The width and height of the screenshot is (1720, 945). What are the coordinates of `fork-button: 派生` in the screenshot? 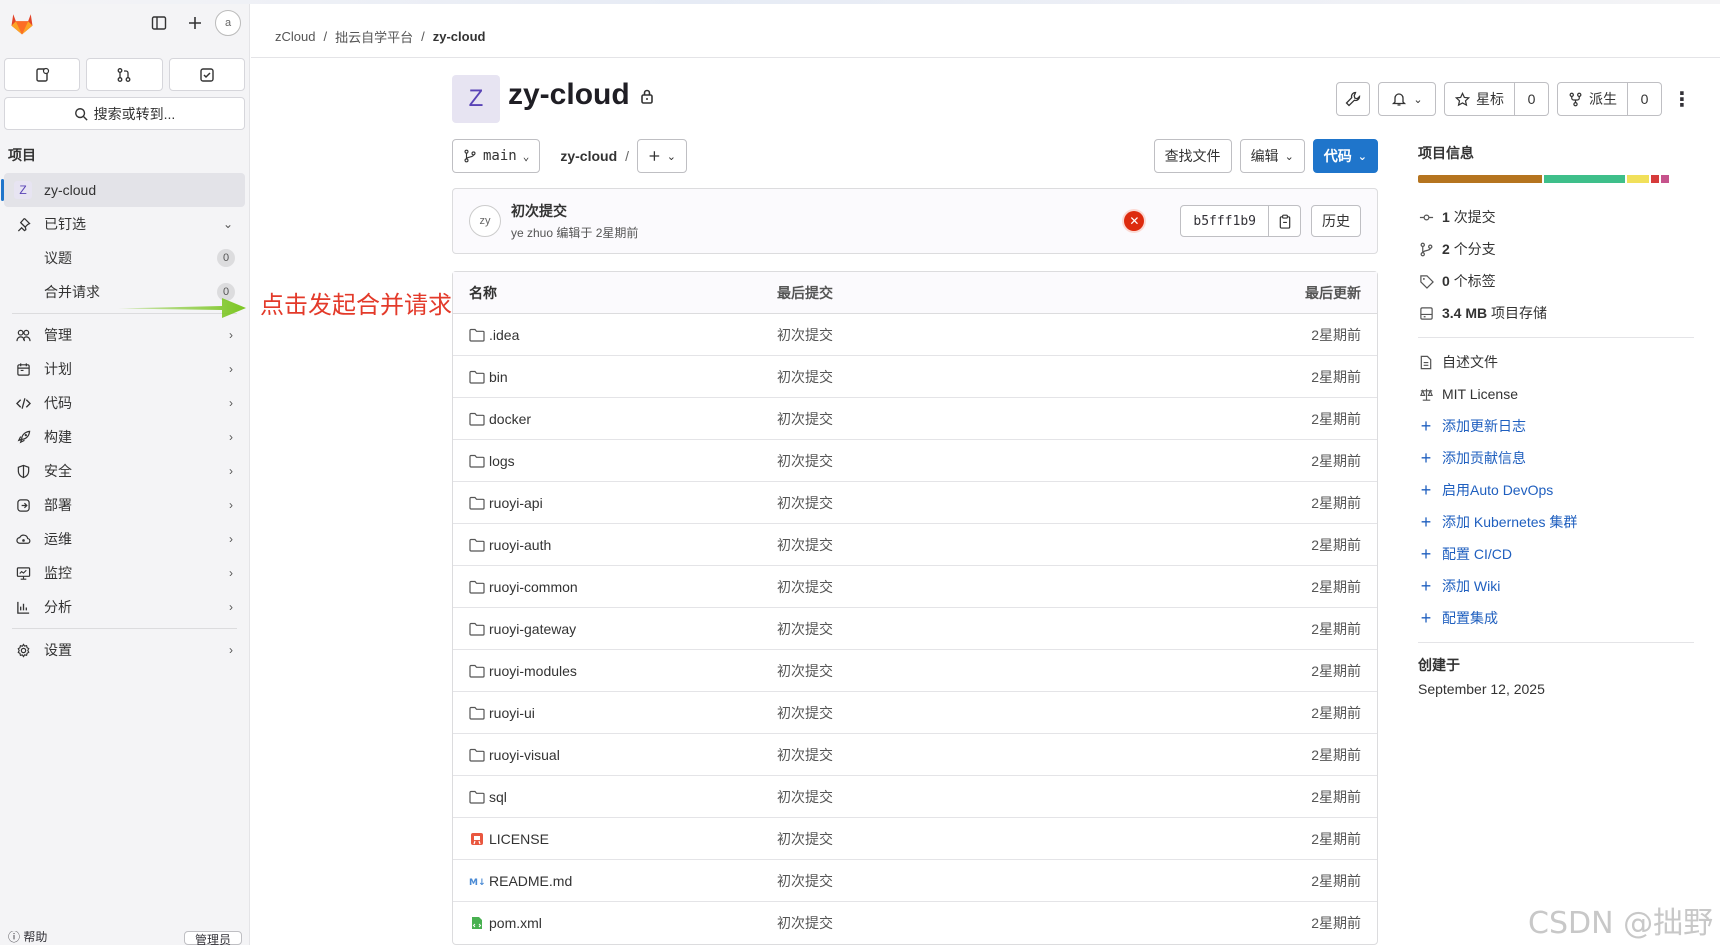 It's located at (1592, 99).